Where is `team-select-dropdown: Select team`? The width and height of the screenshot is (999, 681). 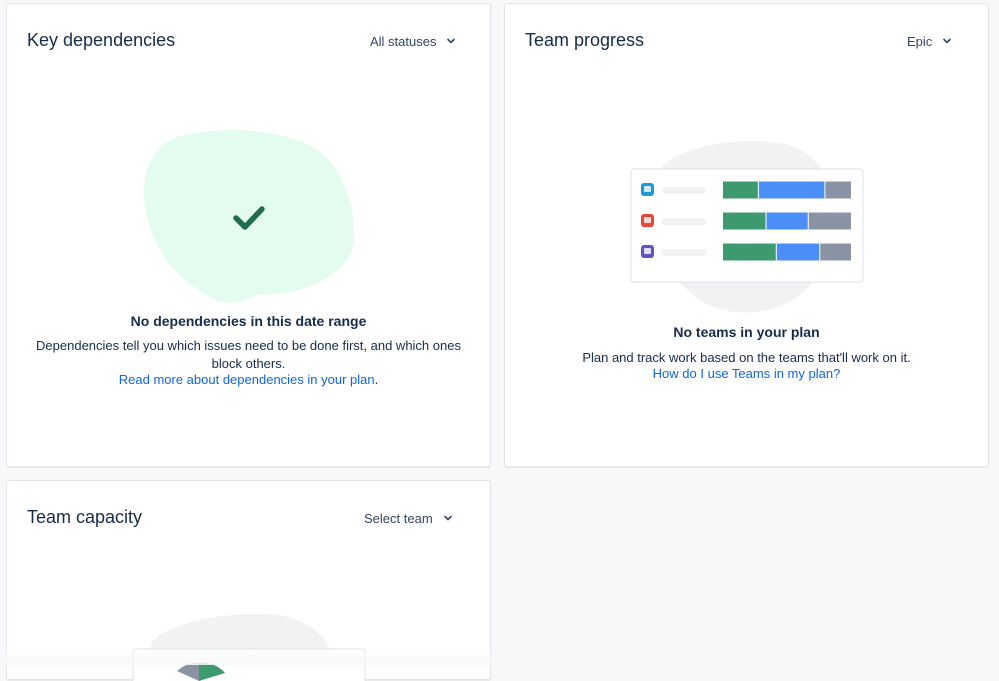 team-select-dropdown: Select team is located at coordinates (408, 518).